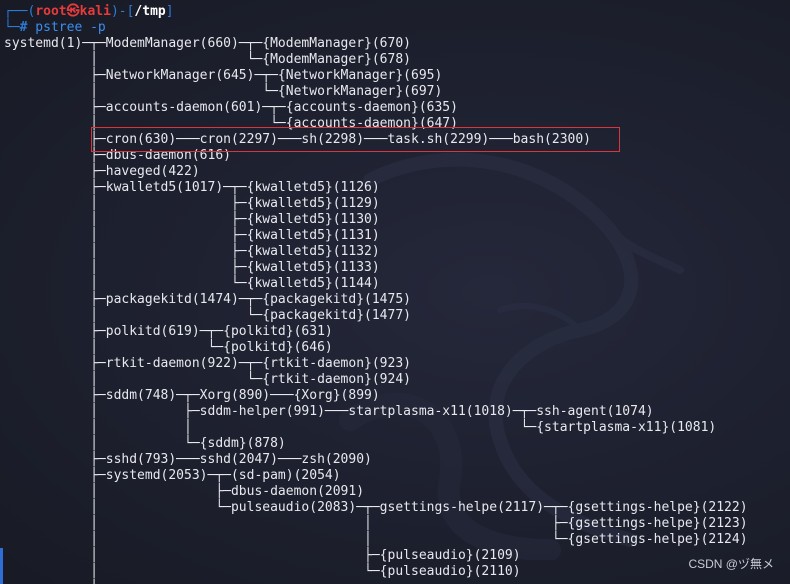 This screenshot has width=790, height=584. What do you see at coordinates (207, 59) in the screenshot?
I see `pstree-line: │ └─{ModemManager}(678)` at bounding box center [207, 59].